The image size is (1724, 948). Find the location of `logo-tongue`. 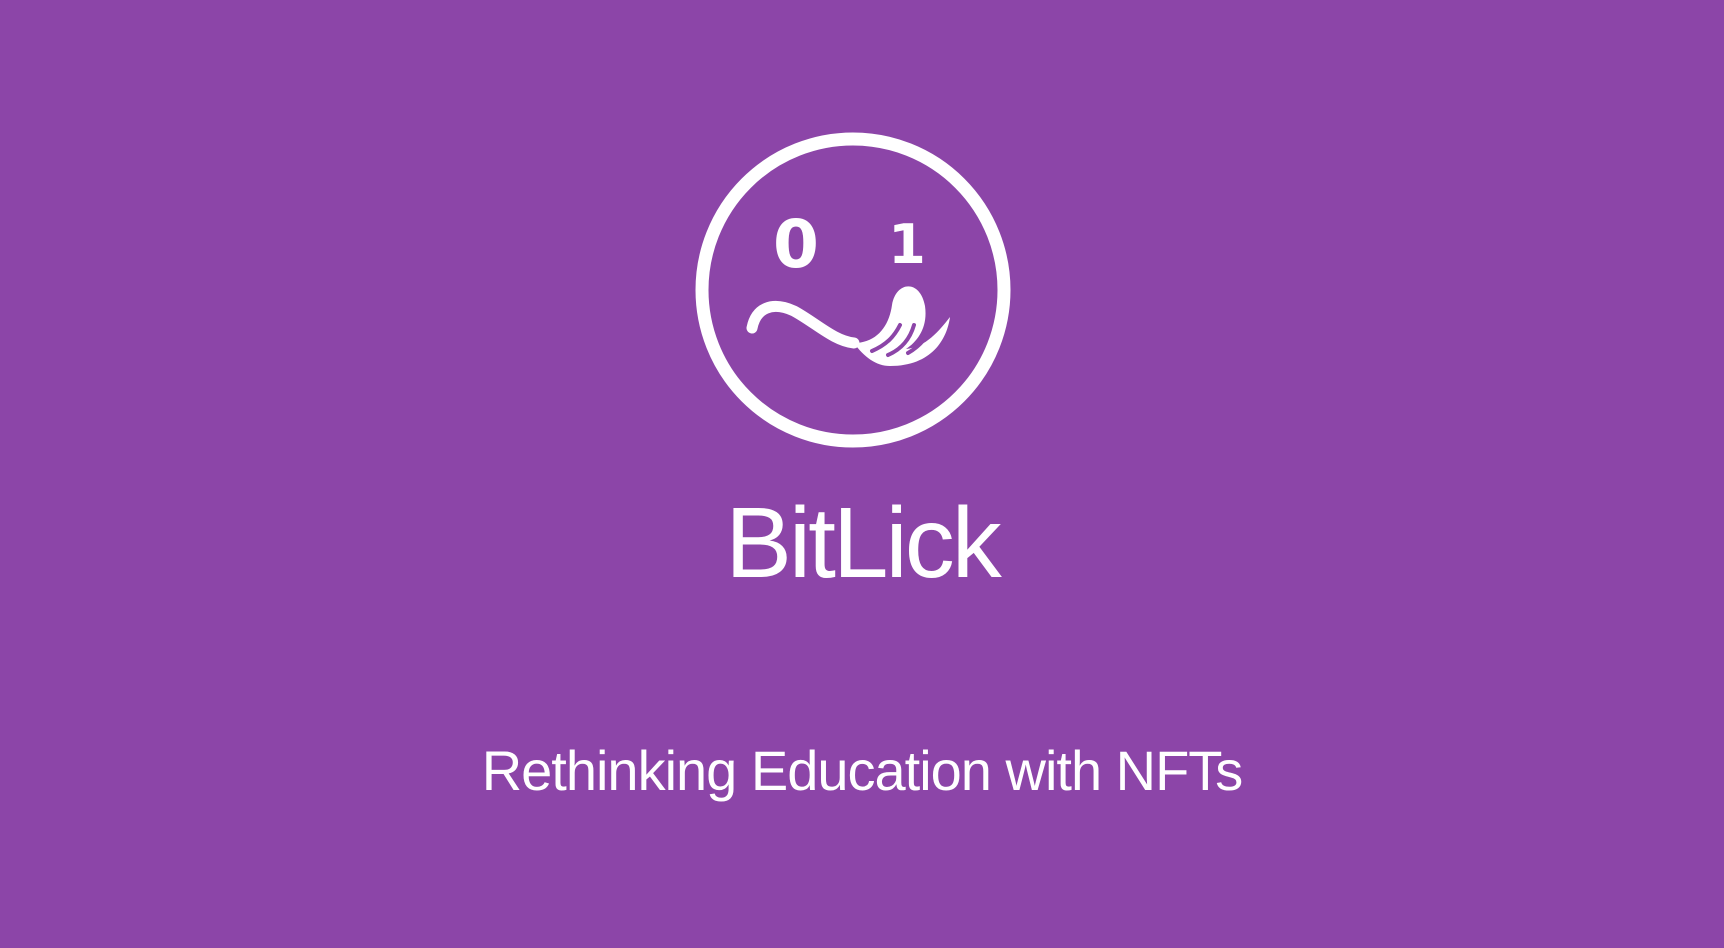

logo-tongue is located at coordinates (902, 326).